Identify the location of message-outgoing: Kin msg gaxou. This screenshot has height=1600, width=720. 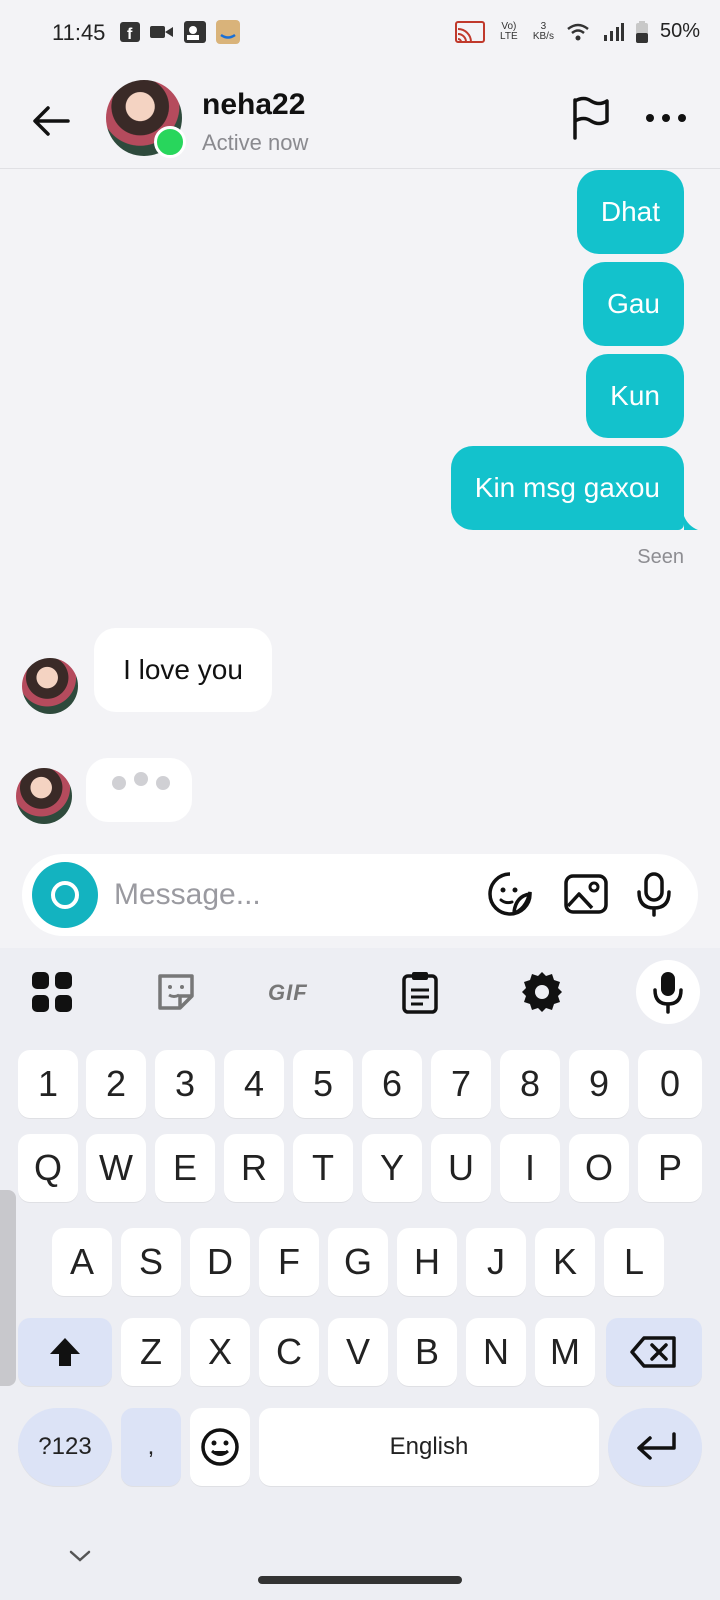
(567, 488).